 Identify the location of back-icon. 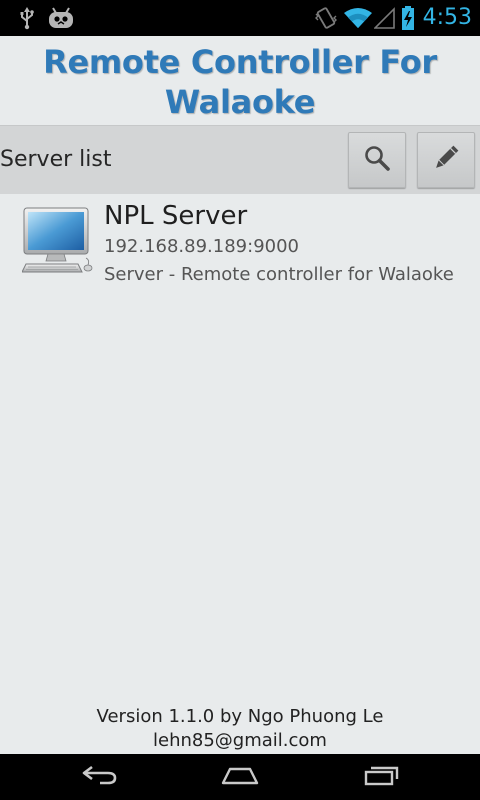
(100, 777).